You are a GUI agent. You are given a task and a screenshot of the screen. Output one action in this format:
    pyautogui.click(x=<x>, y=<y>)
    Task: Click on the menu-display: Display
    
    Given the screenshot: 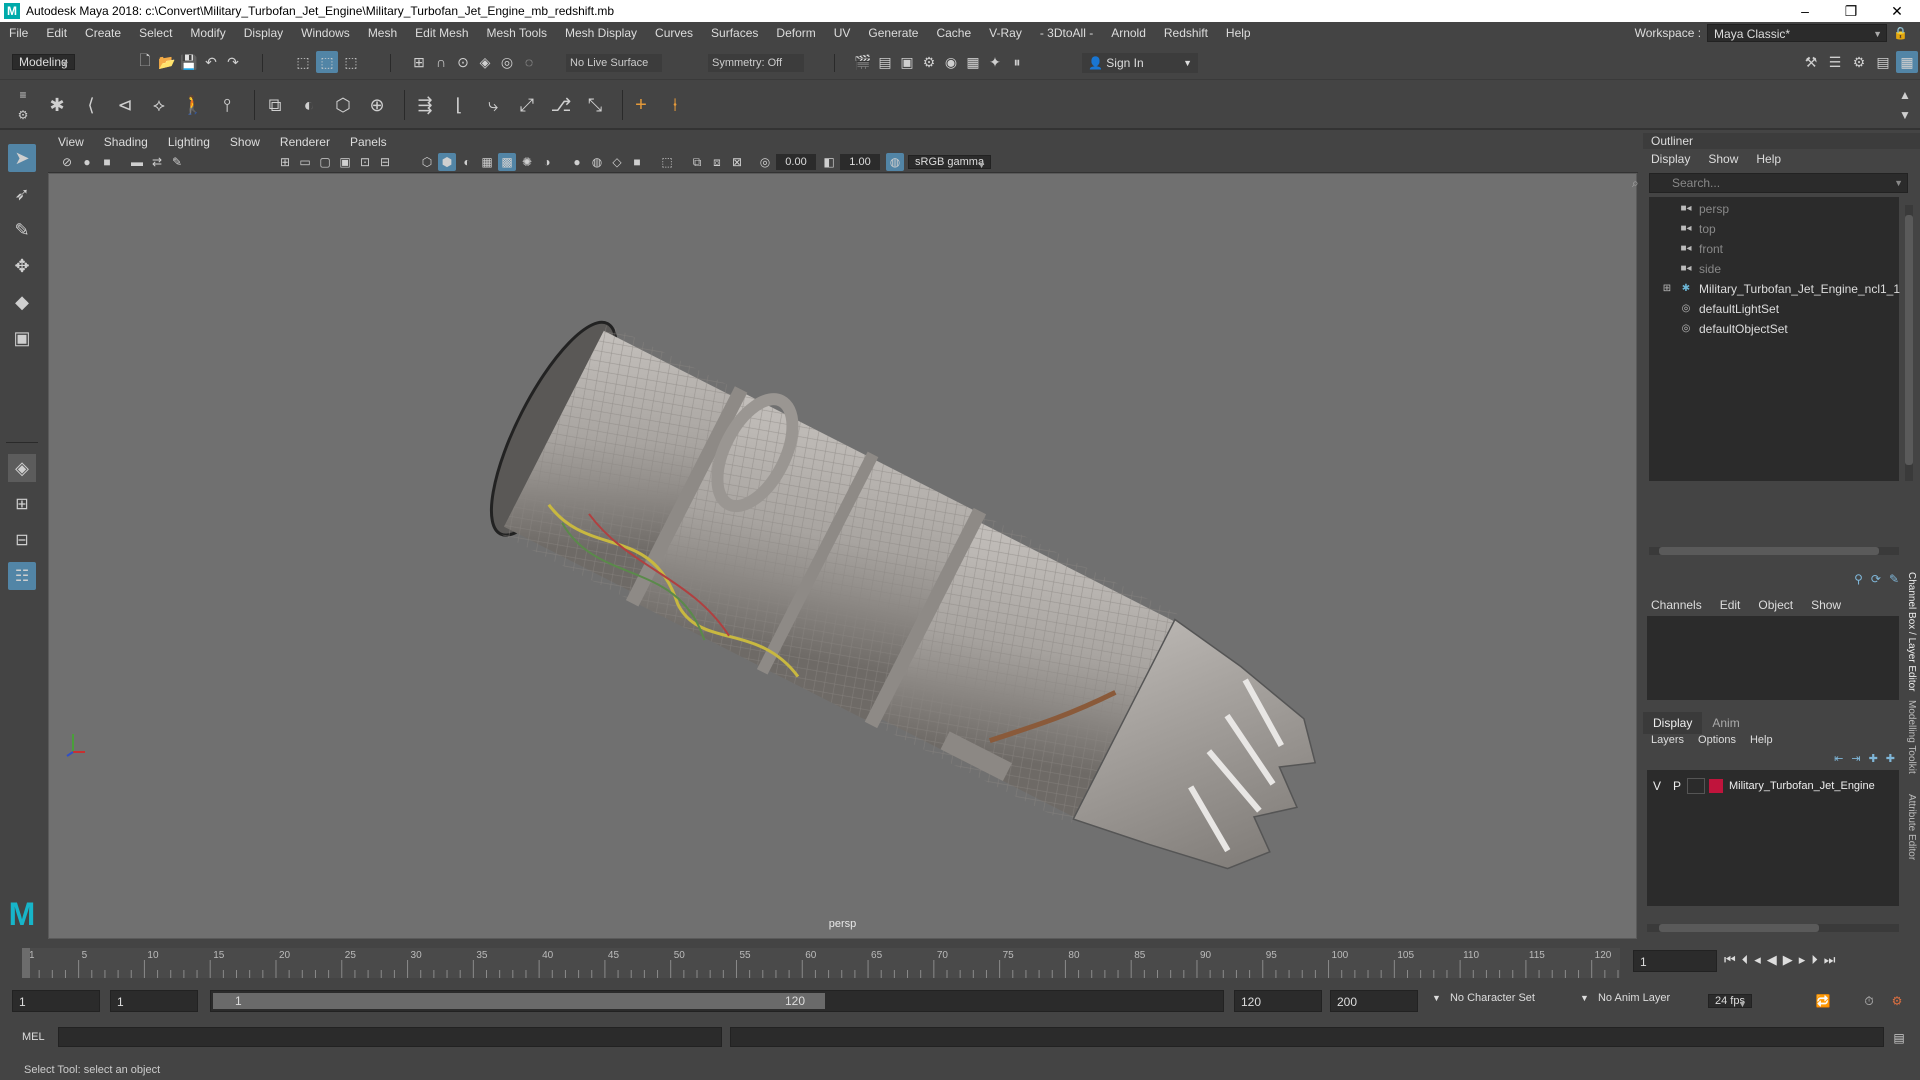 What is the action you would take?
    pyautogui.click(x=263, y=33)
    